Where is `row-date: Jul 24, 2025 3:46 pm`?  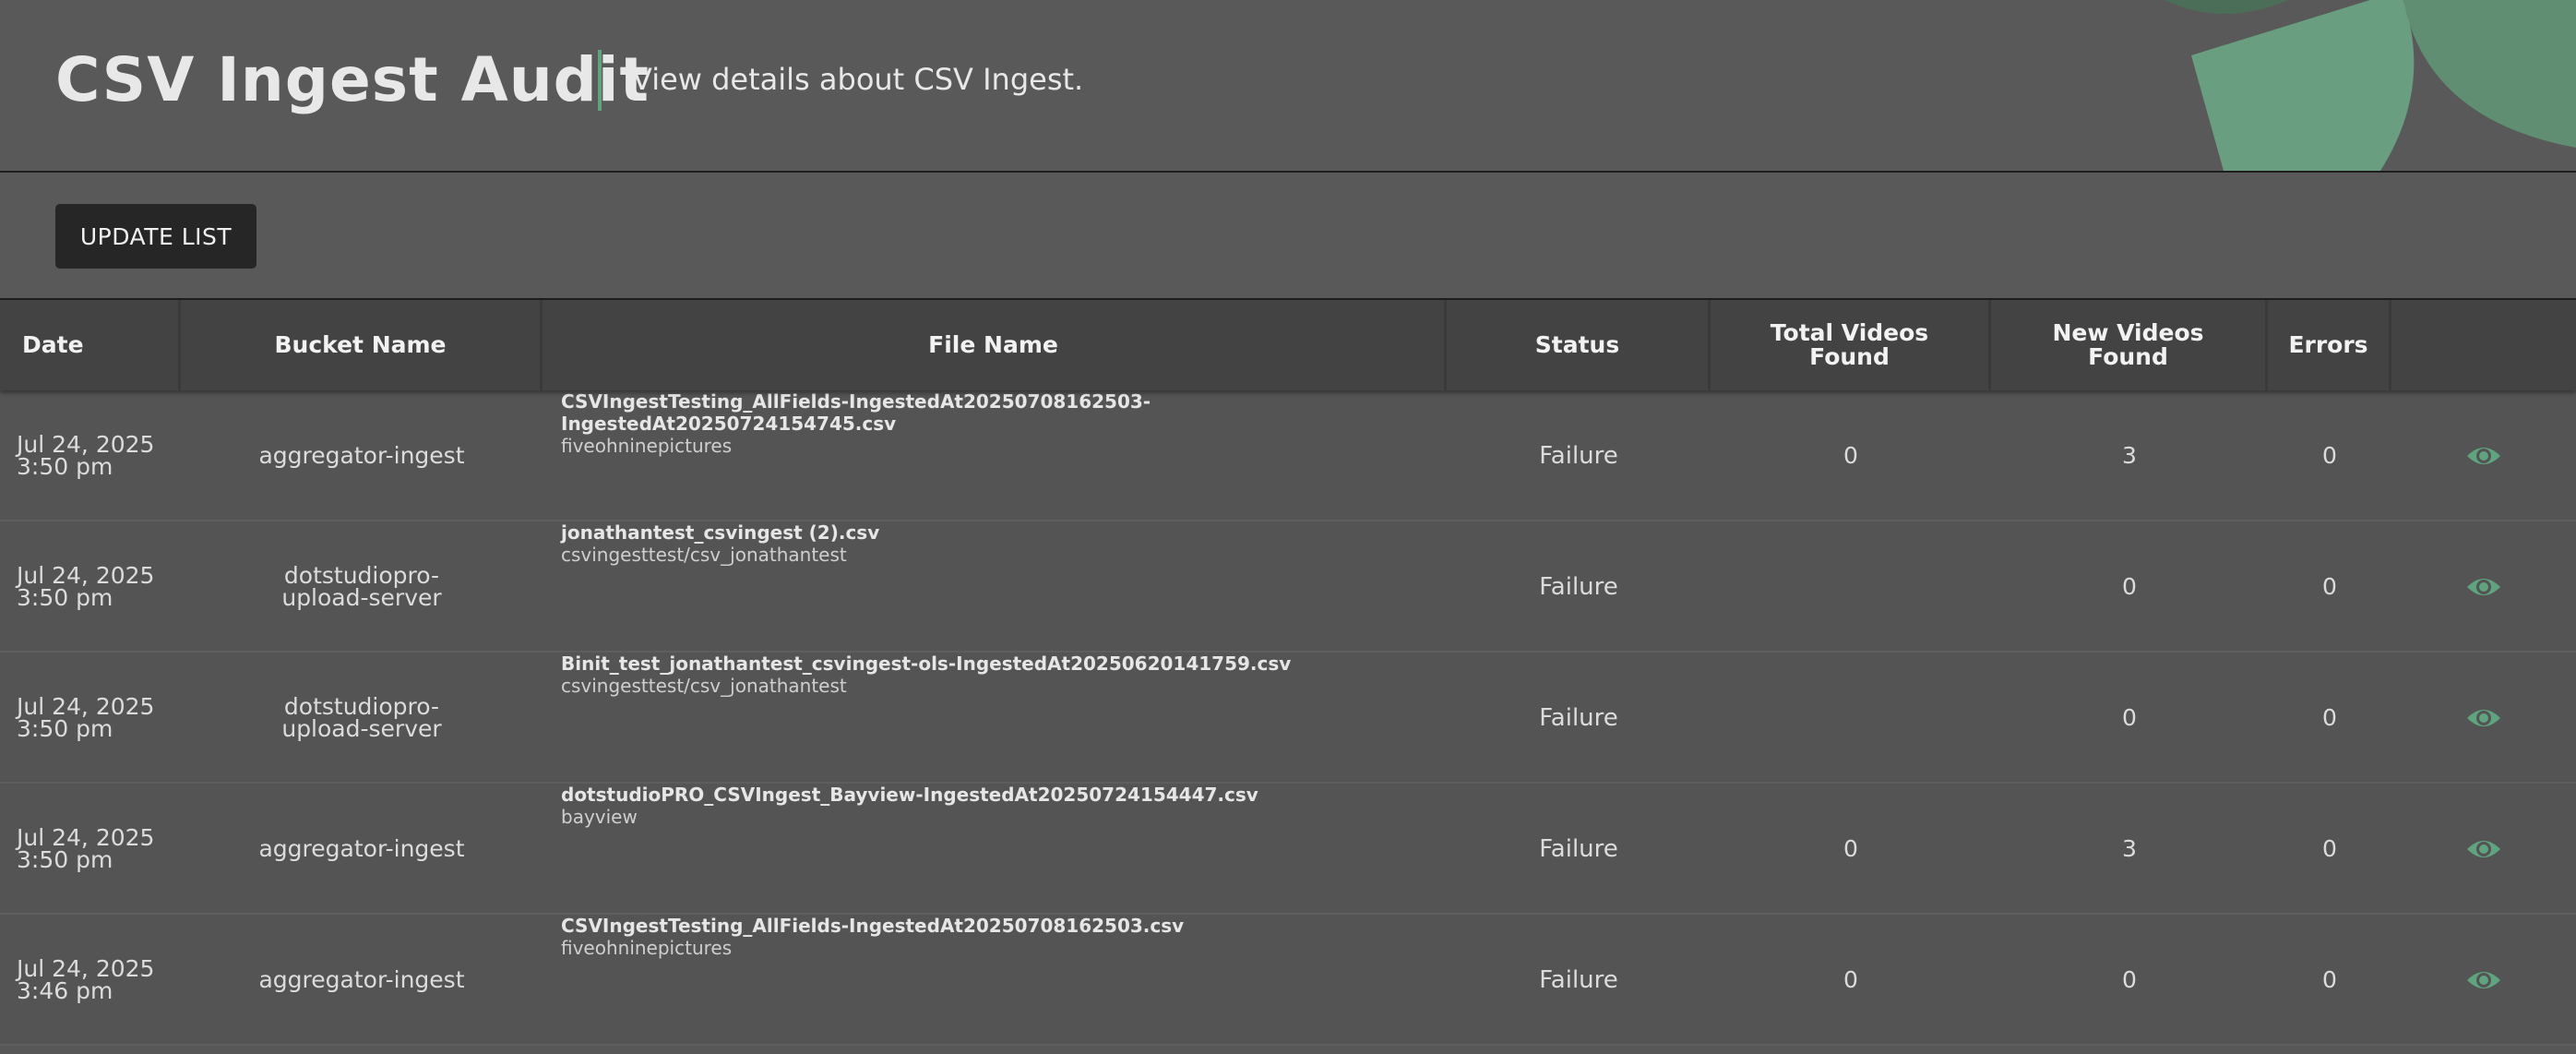 row-date: Jul 24, 2025 3:46 pm is located at coordinates (86, 979).